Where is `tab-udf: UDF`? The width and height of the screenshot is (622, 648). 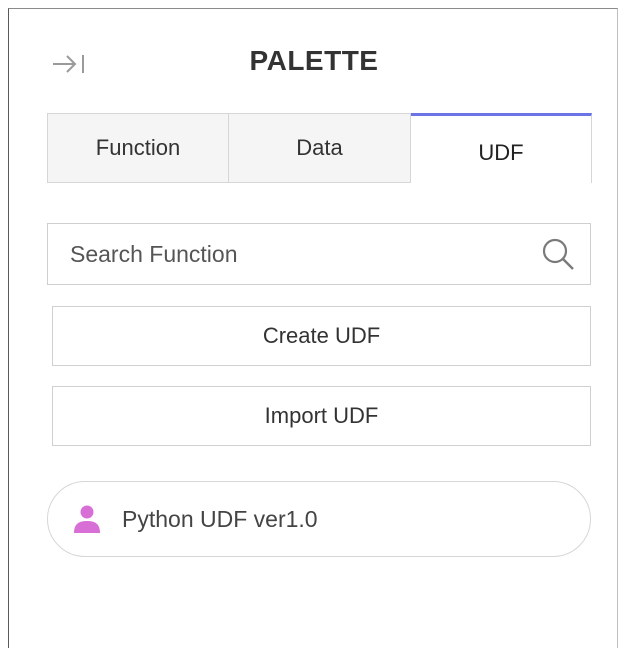 tab-udf: UDF is located at coordinates (501, 148).